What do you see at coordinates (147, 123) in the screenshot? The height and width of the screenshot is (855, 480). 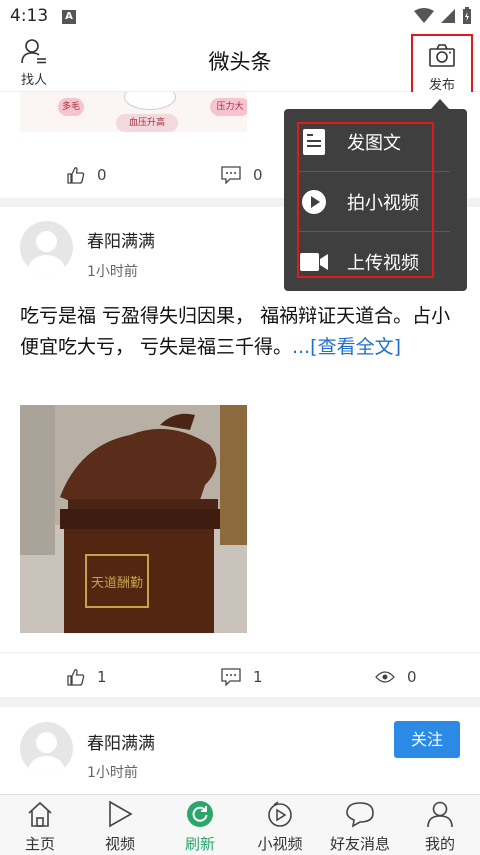 I see `image-tag: 血压升高` at bounding box center [147, 123].